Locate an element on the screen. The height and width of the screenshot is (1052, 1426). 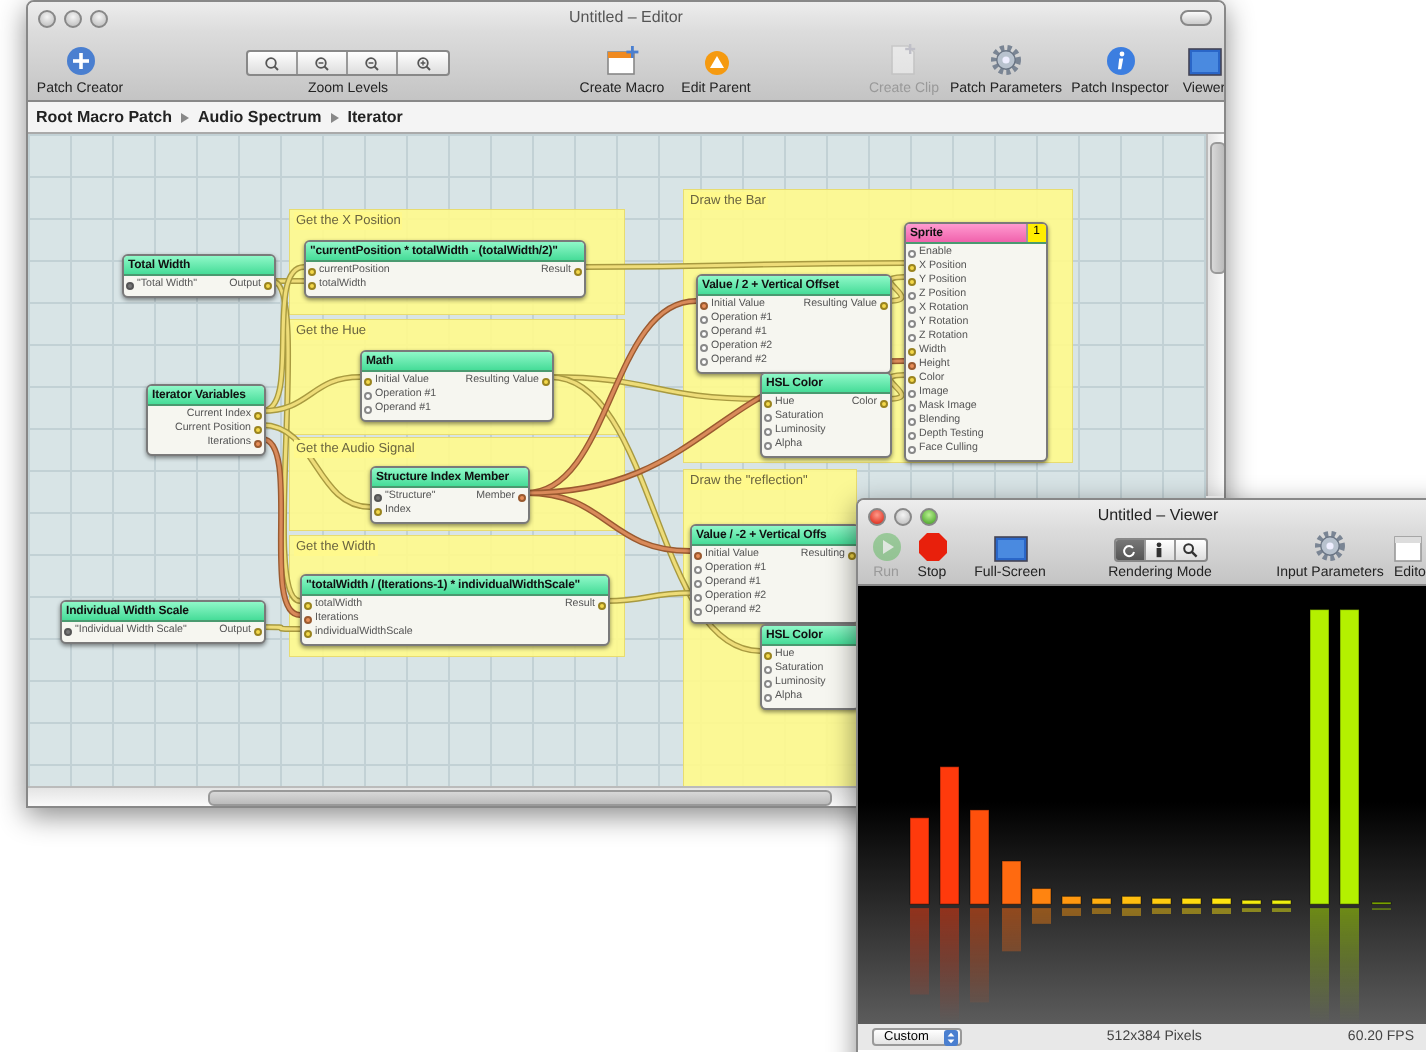
window-title: Untitled – Editor is located at coordinates (626, 17).